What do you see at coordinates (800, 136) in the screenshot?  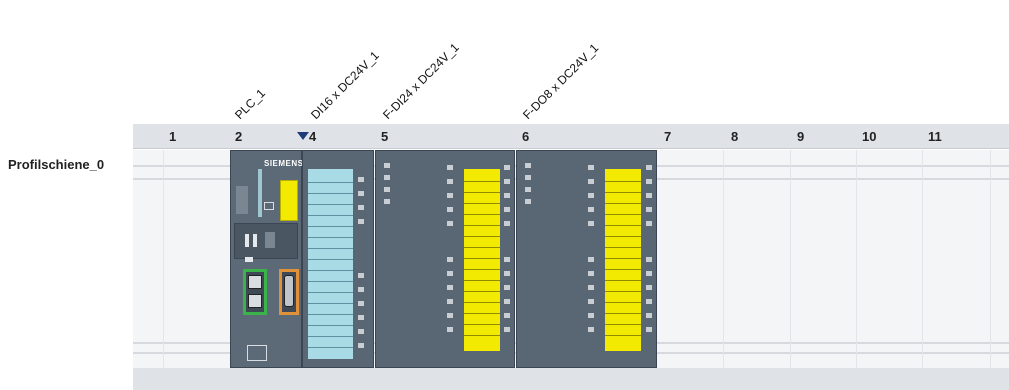 I see `slot-number-9: 9` at bounding box center [800, 136].